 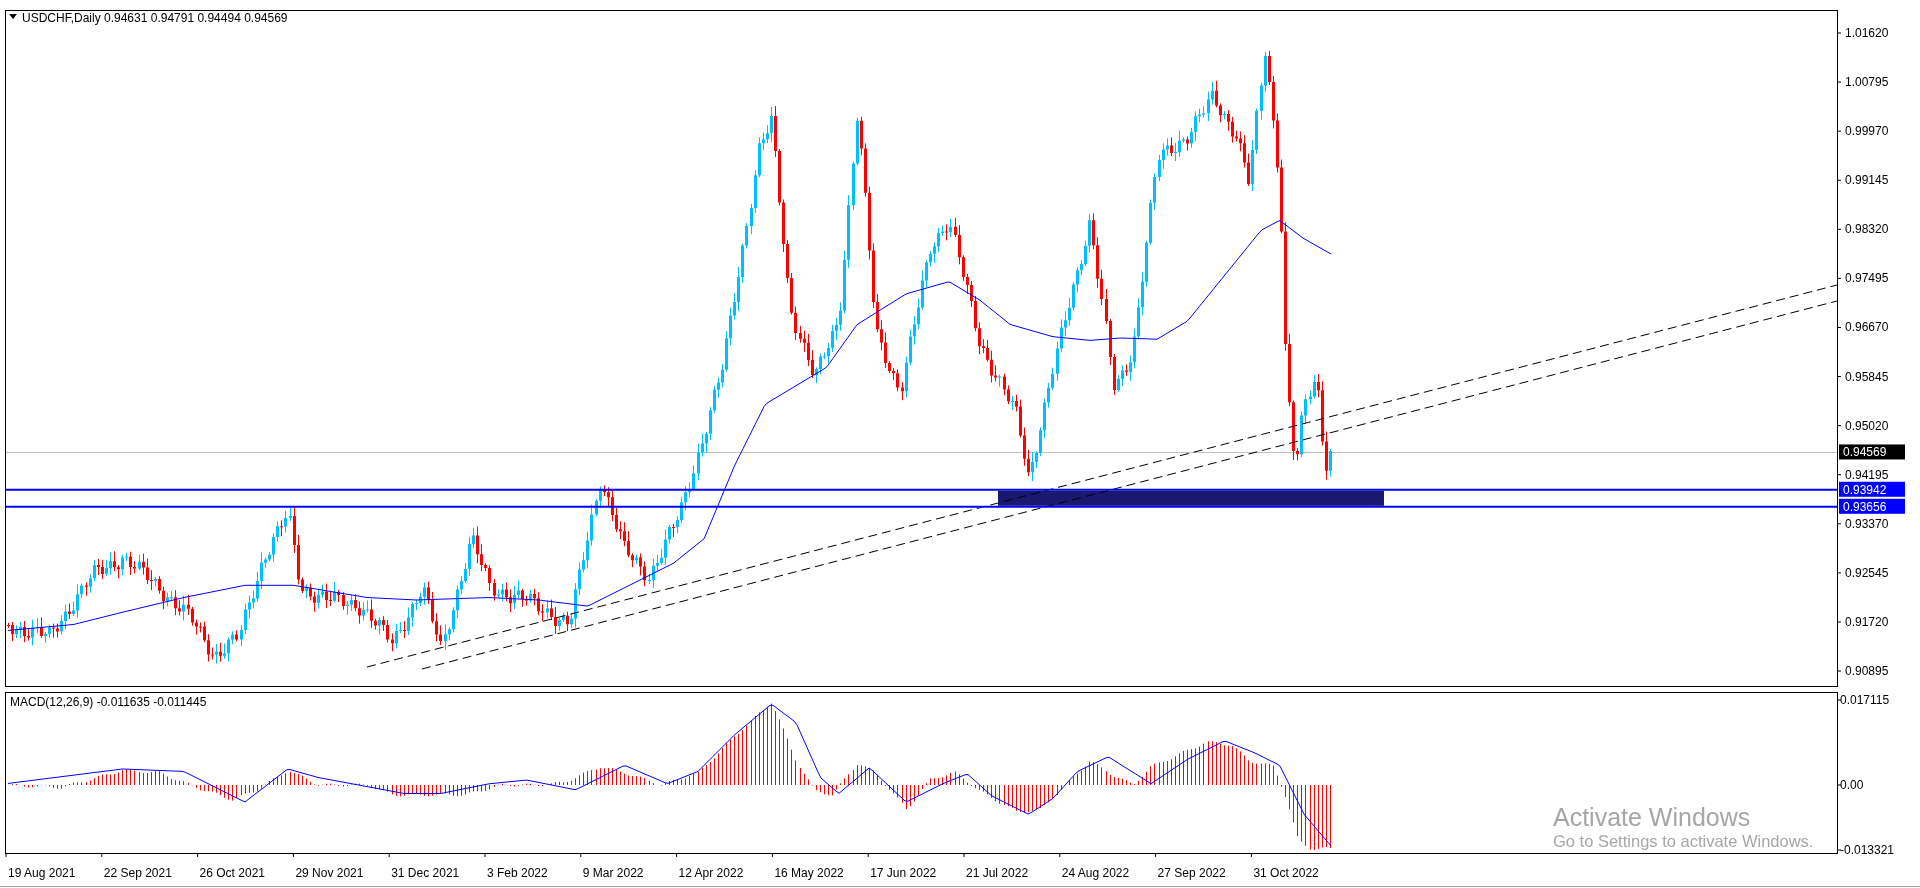 What do you see at coordinates (1867, 376) in the screenshot?
I see `price-label: 0.95845` at bounding box center [1867, 376].